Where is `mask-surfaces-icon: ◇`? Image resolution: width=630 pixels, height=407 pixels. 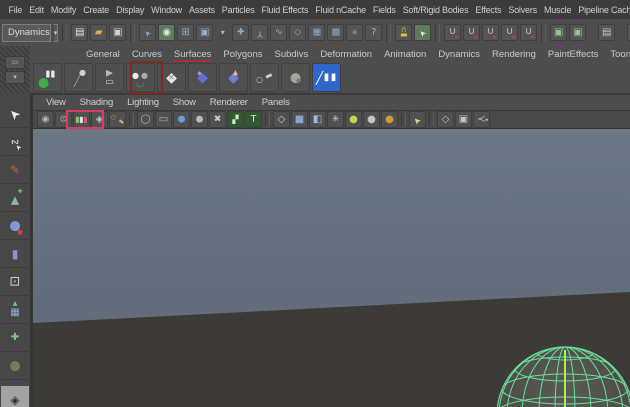
mask-surfaces-icon: ◇ is located at coordinates (298, 32).